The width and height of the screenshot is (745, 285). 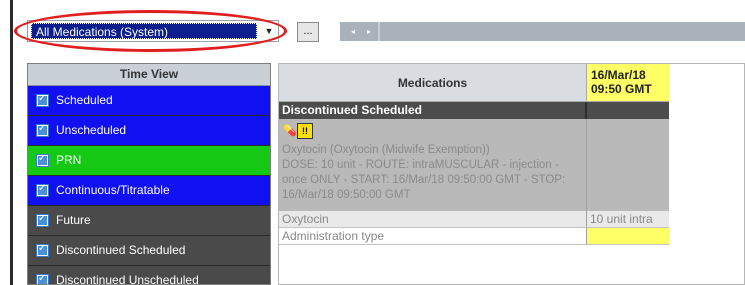 I want to click on row-label: Administration type, so click(x=433, y=236).